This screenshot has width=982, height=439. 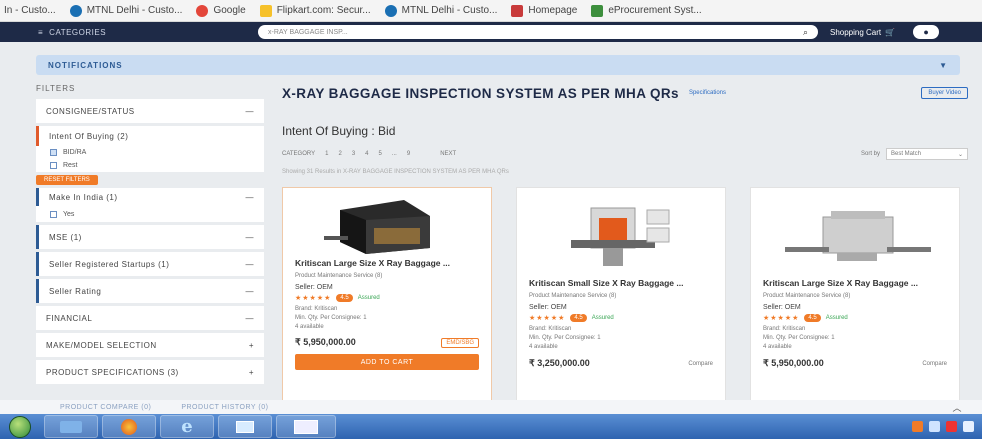 I want to click on chat-icon, so click(x=306, y=426).